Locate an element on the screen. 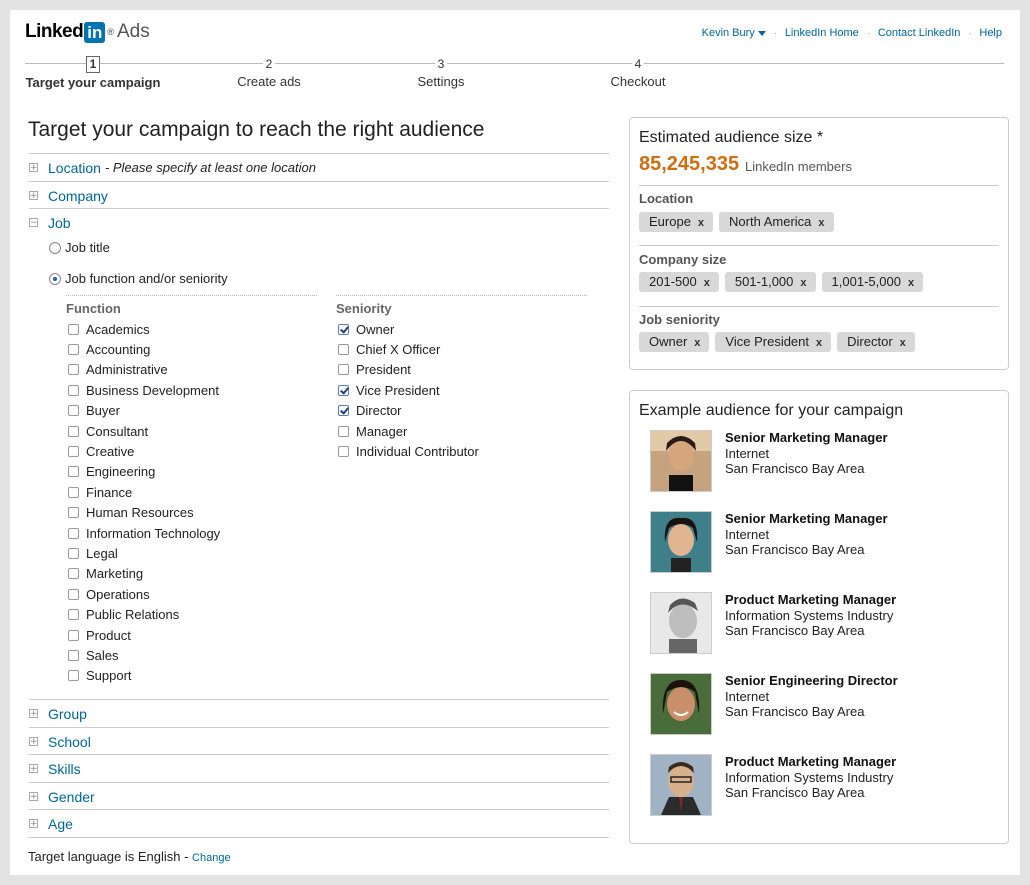 The width and height of the screenshot is (1030, 885). seniority-option-individual-contributor: Individual Contributor is located at coordinates (408, 451).